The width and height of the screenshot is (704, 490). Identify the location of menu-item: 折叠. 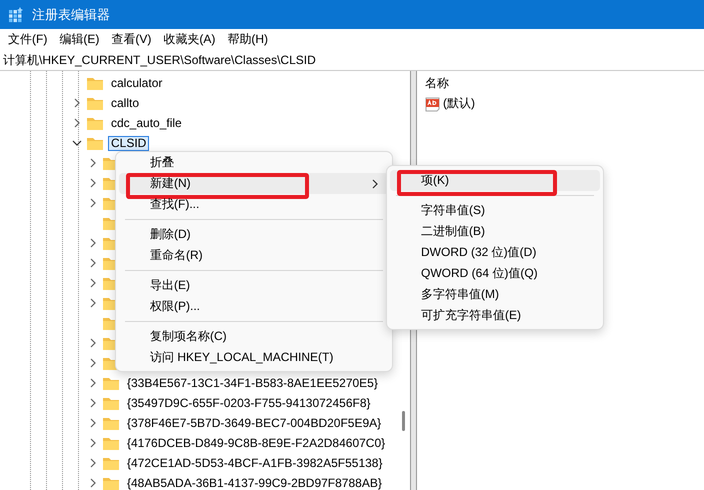
(254, 162).